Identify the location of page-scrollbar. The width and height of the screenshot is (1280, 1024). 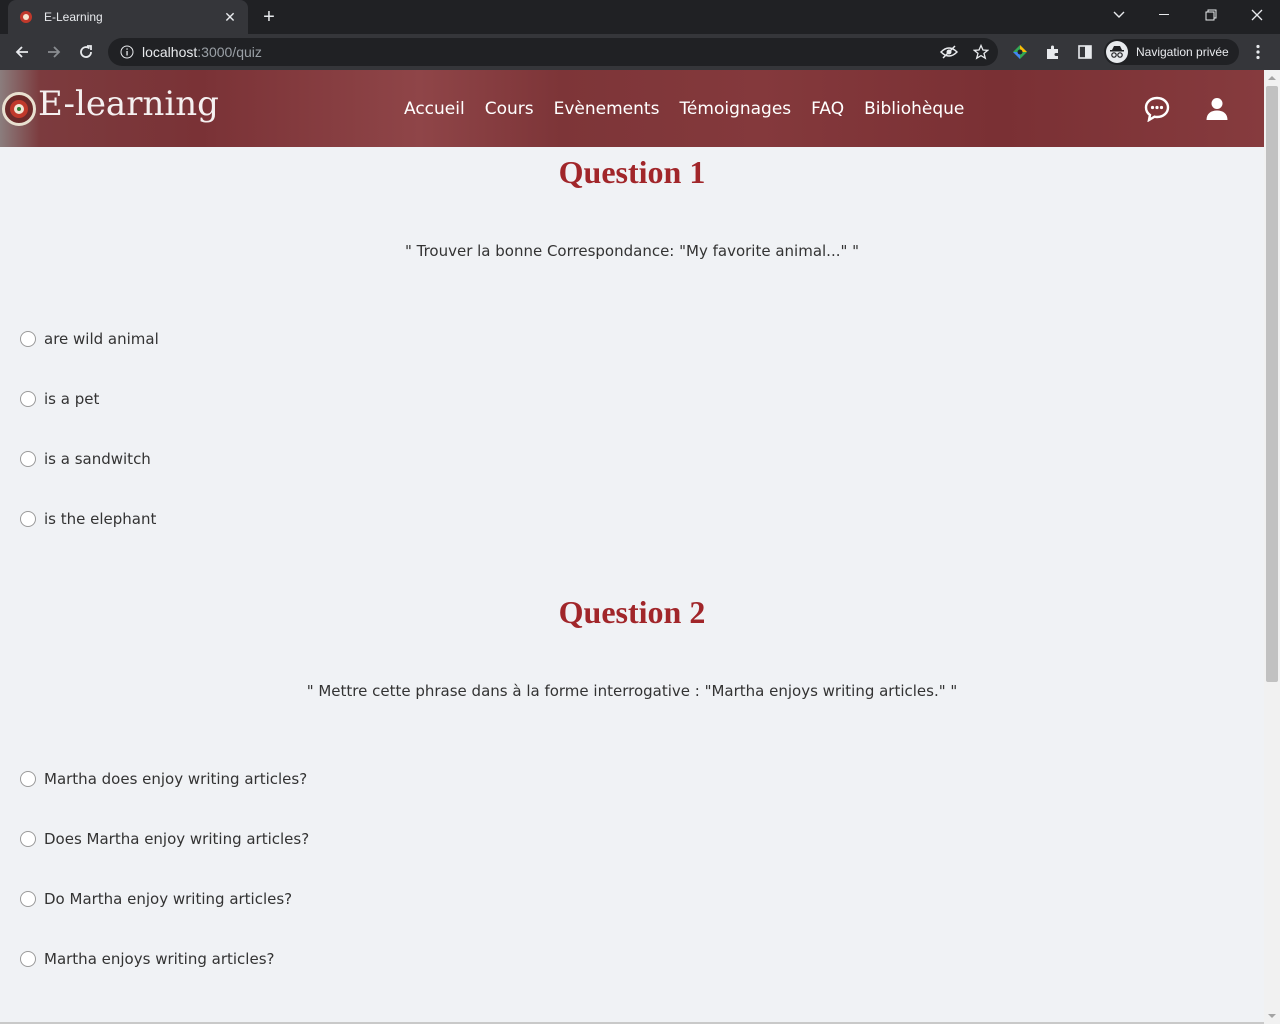
(1272, 547).